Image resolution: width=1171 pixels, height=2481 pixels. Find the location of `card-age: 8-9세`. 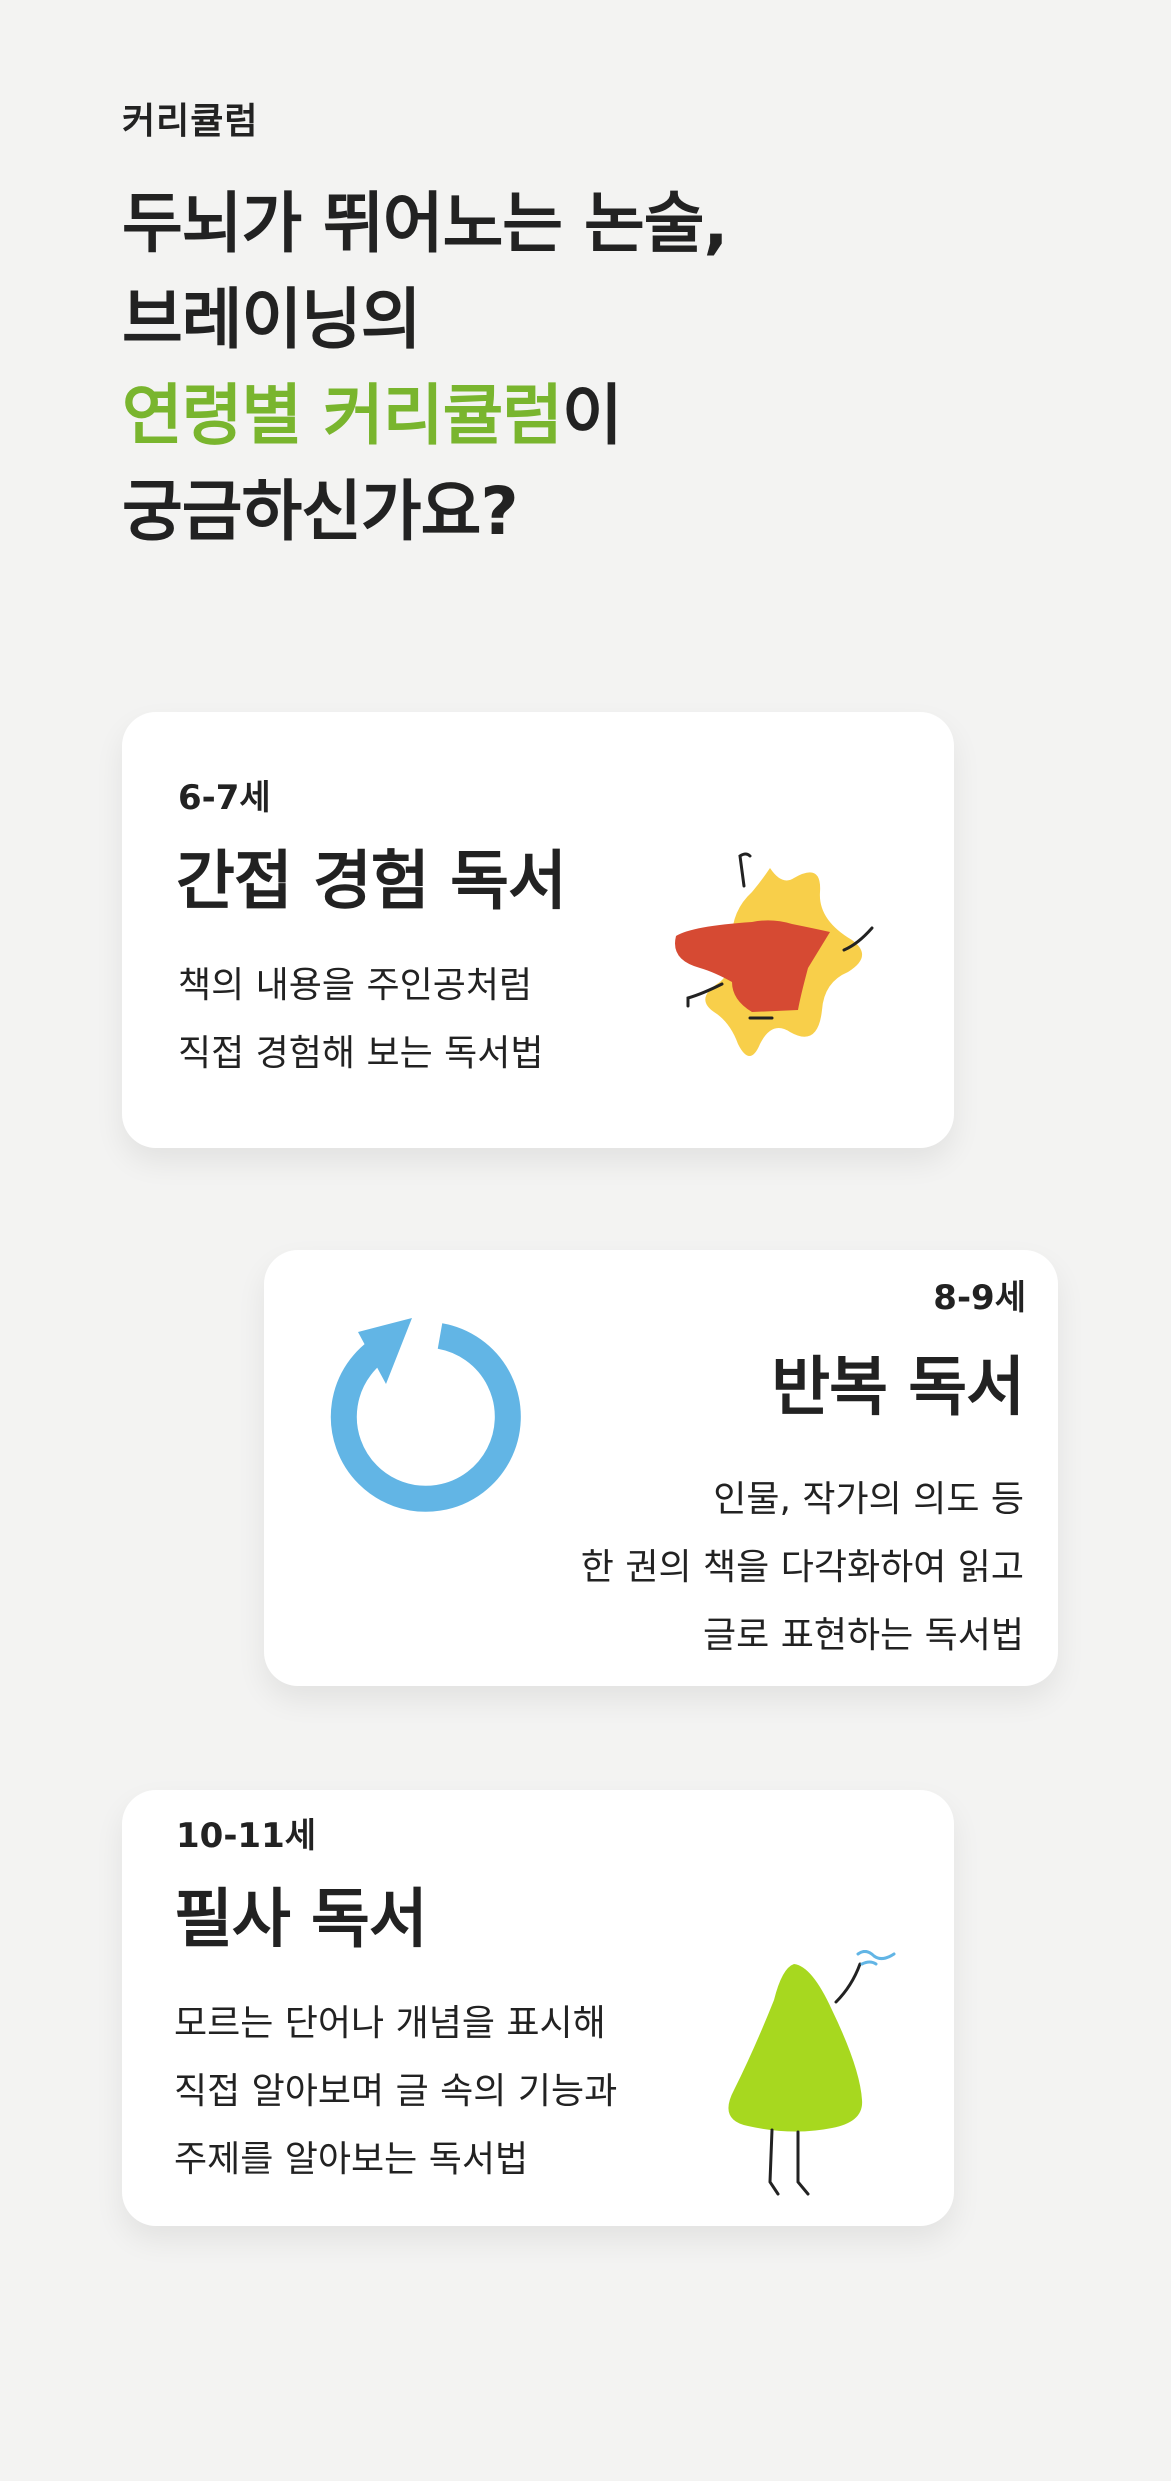

card-age: 8-9세 is located at coordinates (979, 1298).